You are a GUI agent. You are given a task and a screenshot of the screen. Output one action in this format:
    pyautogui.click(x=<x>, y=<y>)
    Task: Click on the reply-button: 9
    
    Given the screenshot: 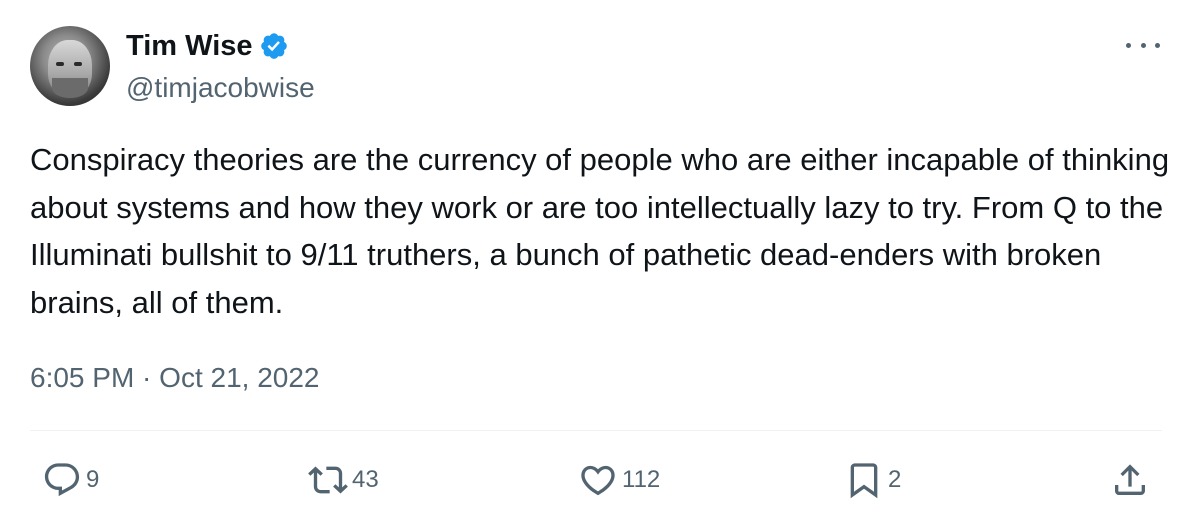 What is the action you would take?
    pyautogui.click(x=70, y=480)
    